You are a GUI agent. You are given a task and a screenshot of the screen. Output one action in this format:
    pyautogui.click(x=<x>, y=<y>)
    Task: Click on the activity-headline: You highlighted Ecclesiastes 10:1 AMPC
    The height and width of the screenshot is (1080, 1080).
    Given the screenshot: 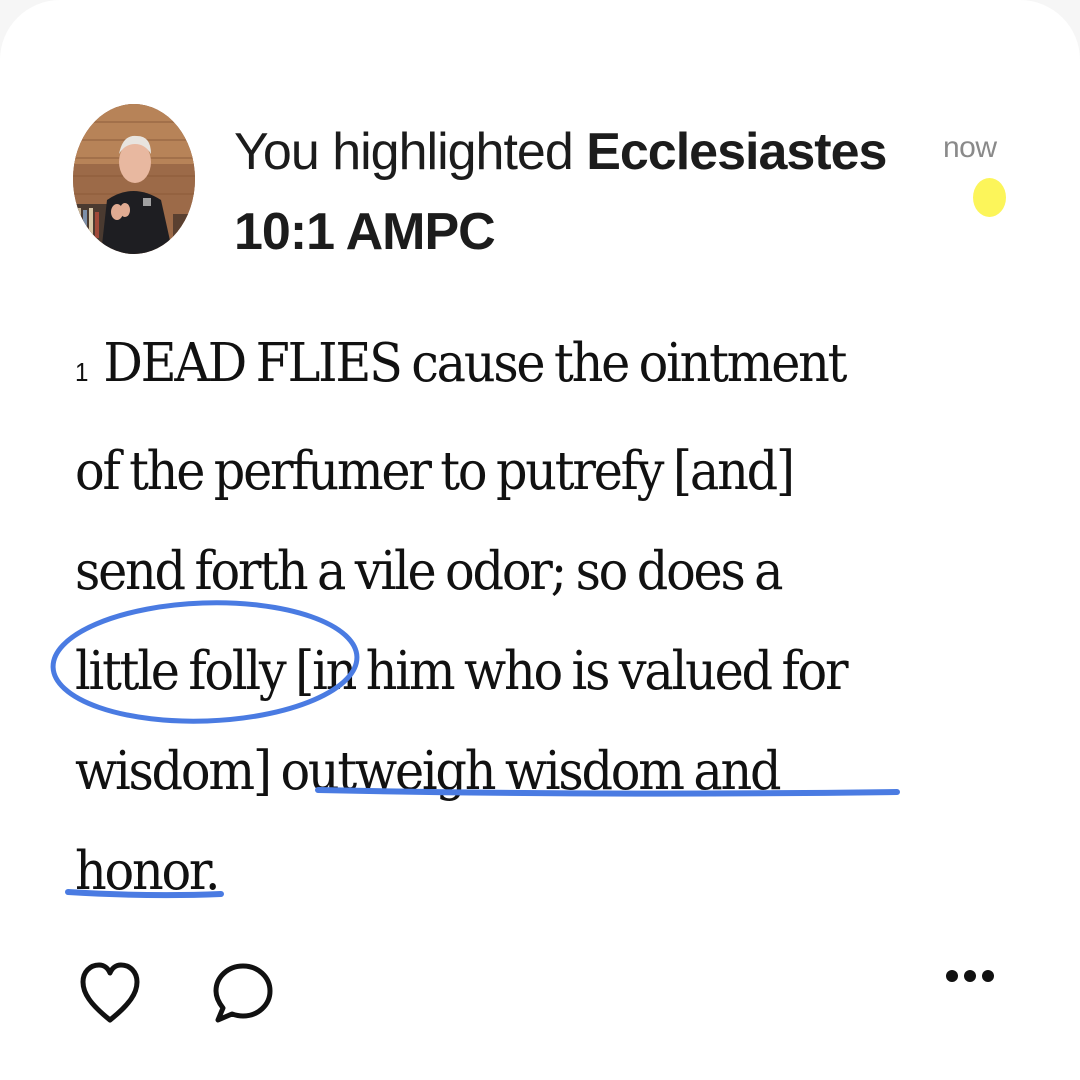 What is the action you would take?
    pyautogui.click(x=594, y=192)
    